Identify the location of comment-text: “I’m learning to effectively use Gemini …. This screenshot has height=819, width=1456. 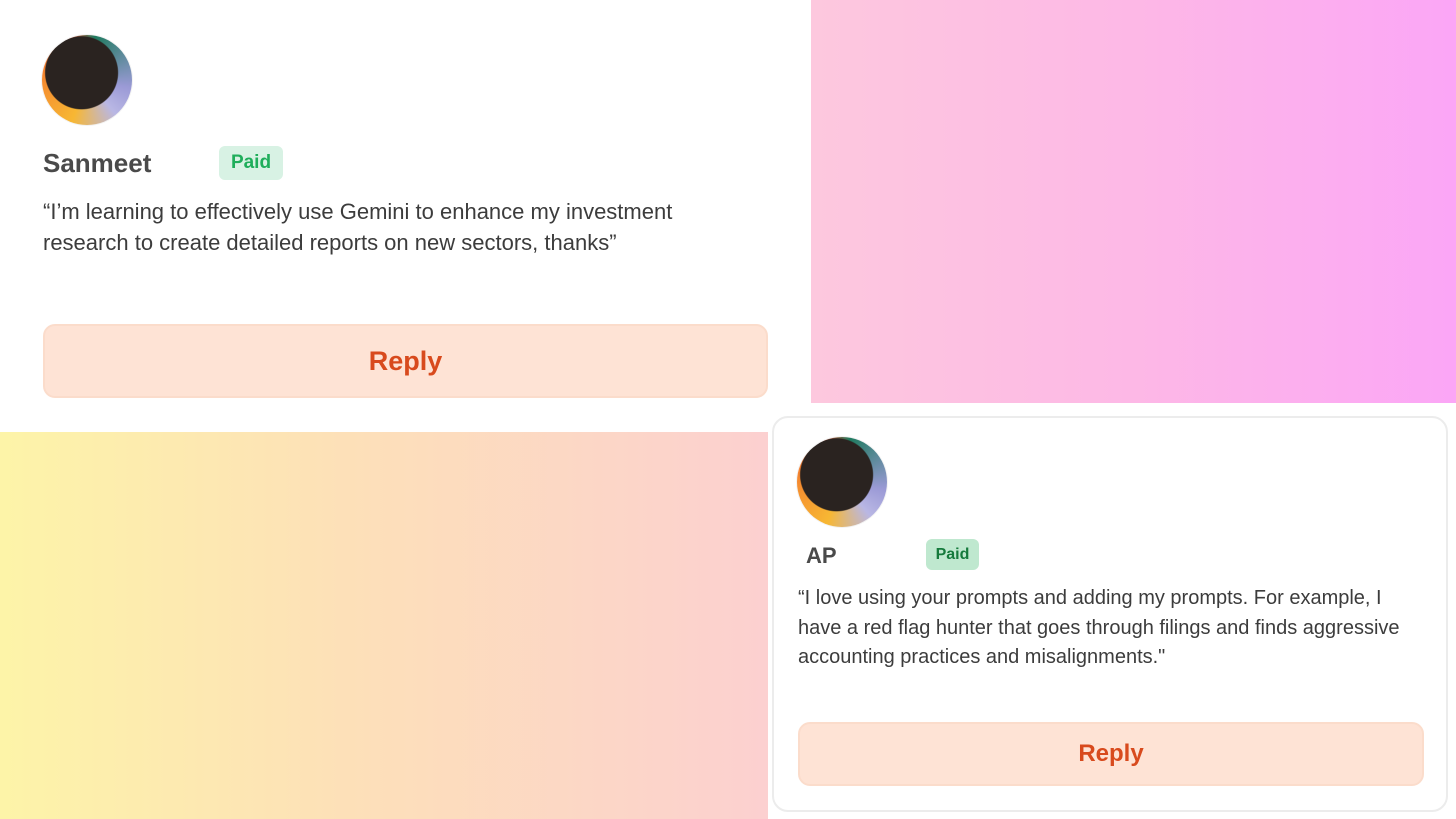
(413, 227).